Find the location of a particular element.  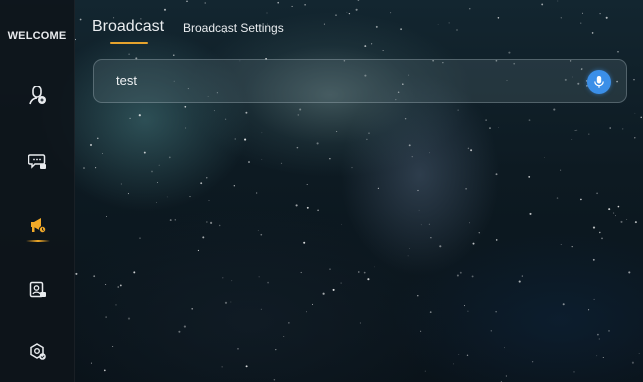

sidebar-item-chat is located at coordinates (38, 162).